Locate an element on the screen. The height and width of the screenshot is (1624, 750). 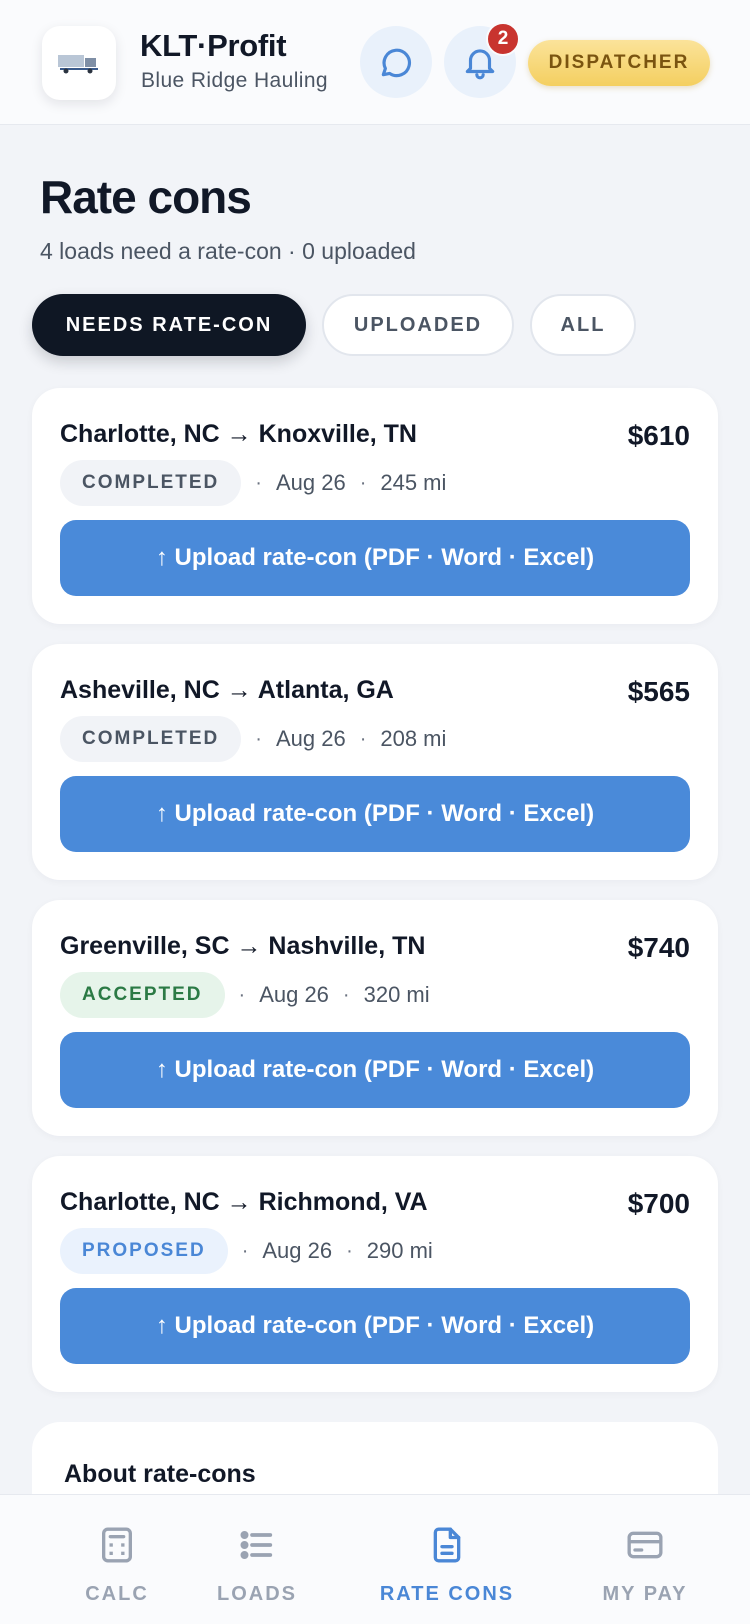
load-price: $740 is located at coordinates (658, 947).